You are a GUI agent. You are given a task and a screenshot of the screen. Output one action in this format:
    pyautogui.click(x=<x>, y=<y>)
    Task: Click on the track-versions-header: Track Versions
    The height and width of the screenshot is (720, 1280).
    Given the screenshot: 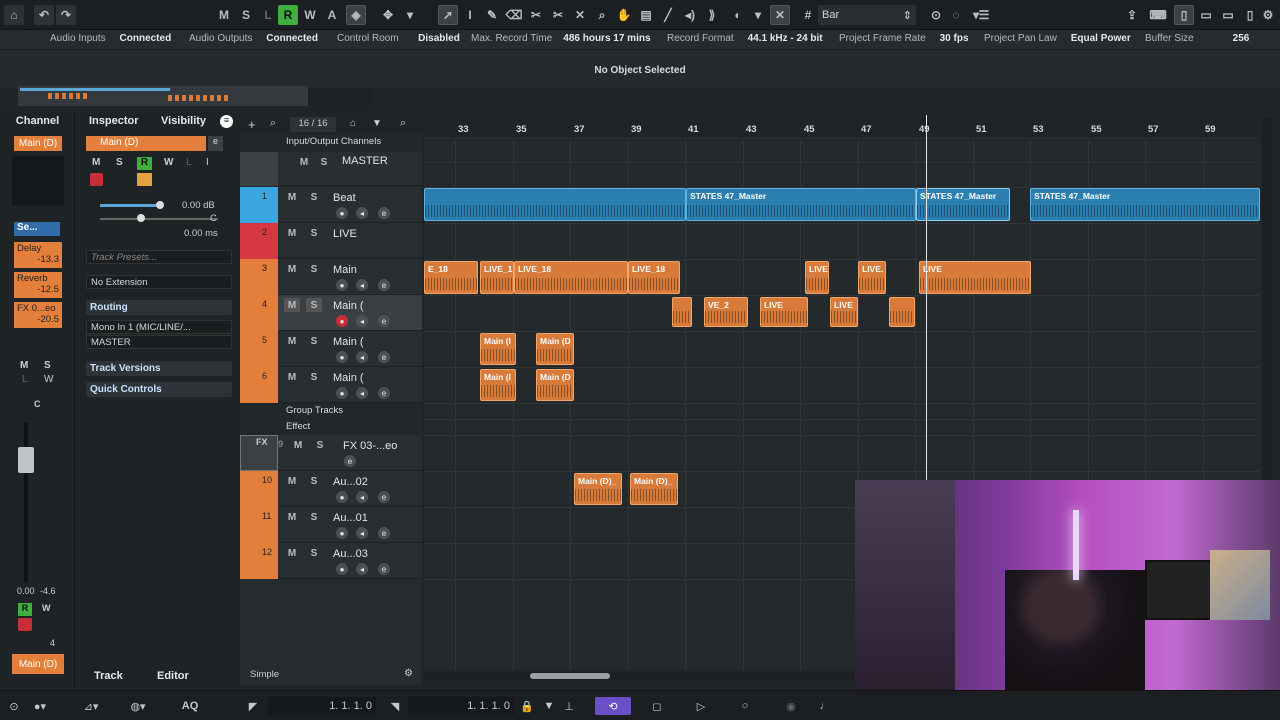 What is the action you would take?
    pyautogui.click(x=159, y=368)
    